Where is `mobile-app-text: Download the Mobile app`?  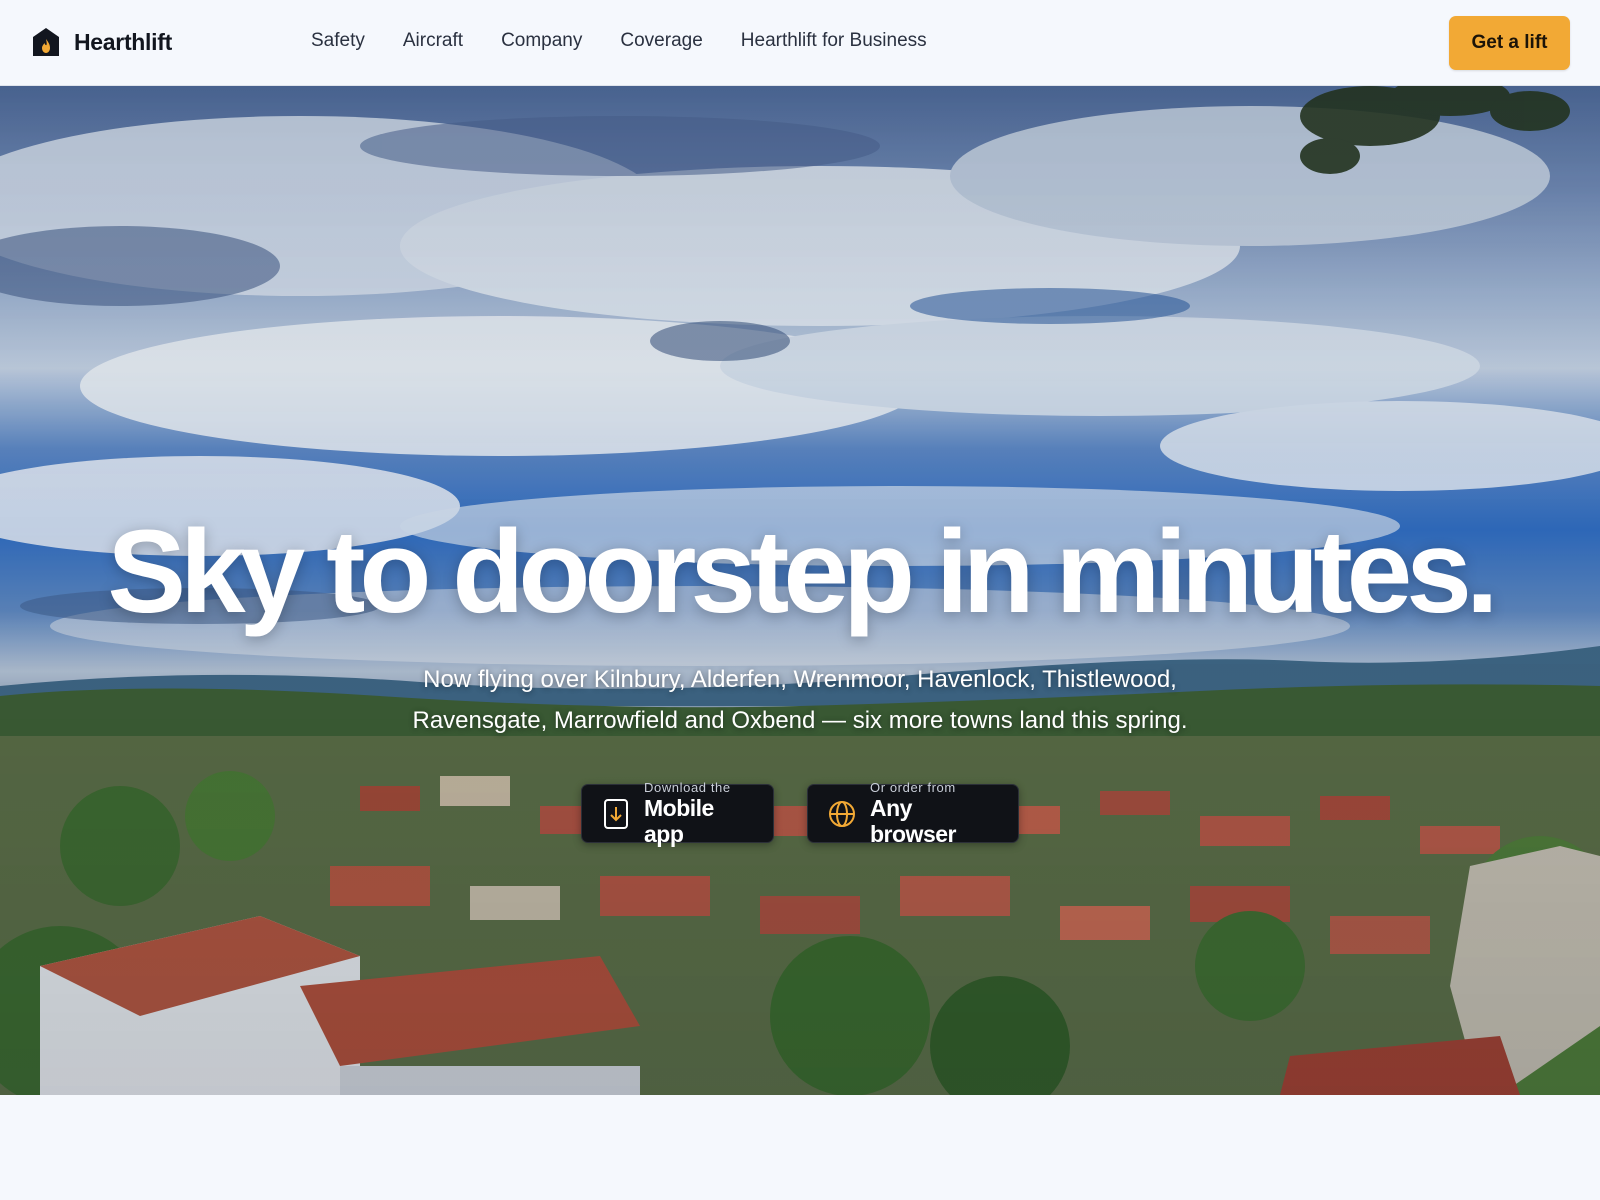 mobile-app-text: Download the Mobile app is located at coordinates (698, 813).